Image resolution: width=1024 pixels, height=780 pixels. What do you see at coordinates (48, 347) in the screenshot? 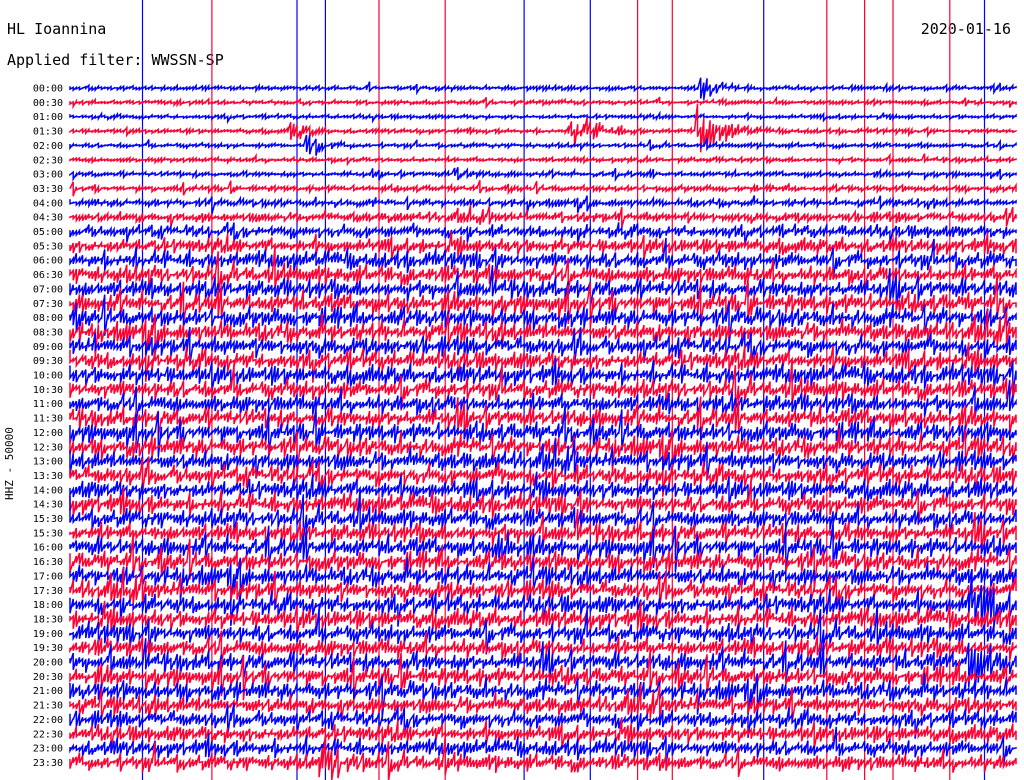
I see `row-tick-label: 09:00` at bounding box center [48, 347].